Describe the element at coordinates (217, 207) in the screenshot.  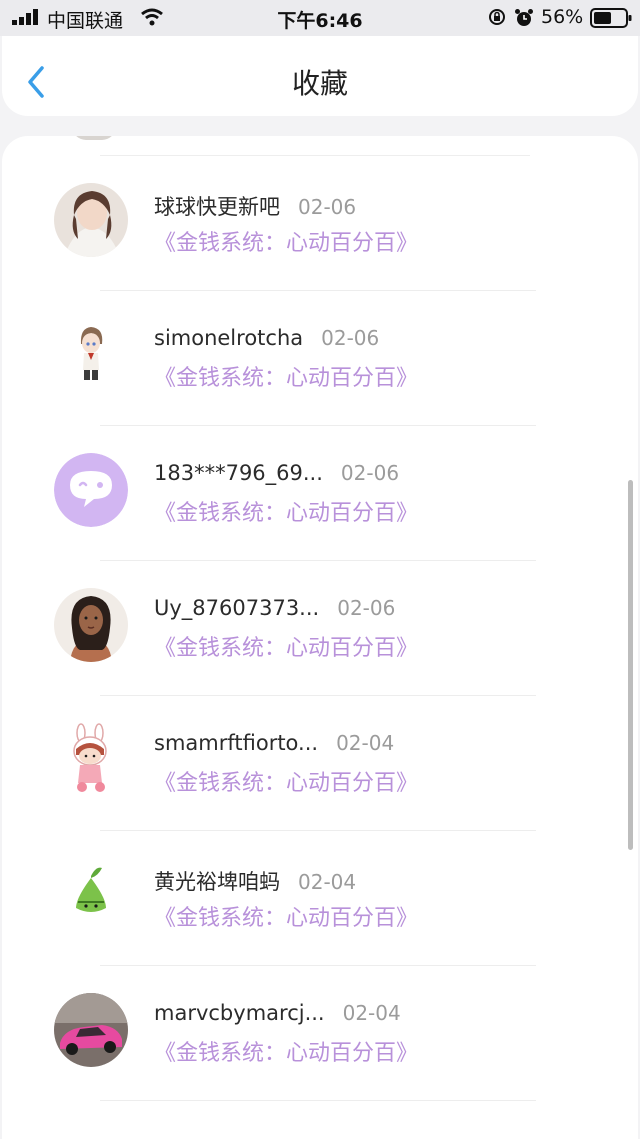
I see `user-name: 球球快更新吧` at that location.